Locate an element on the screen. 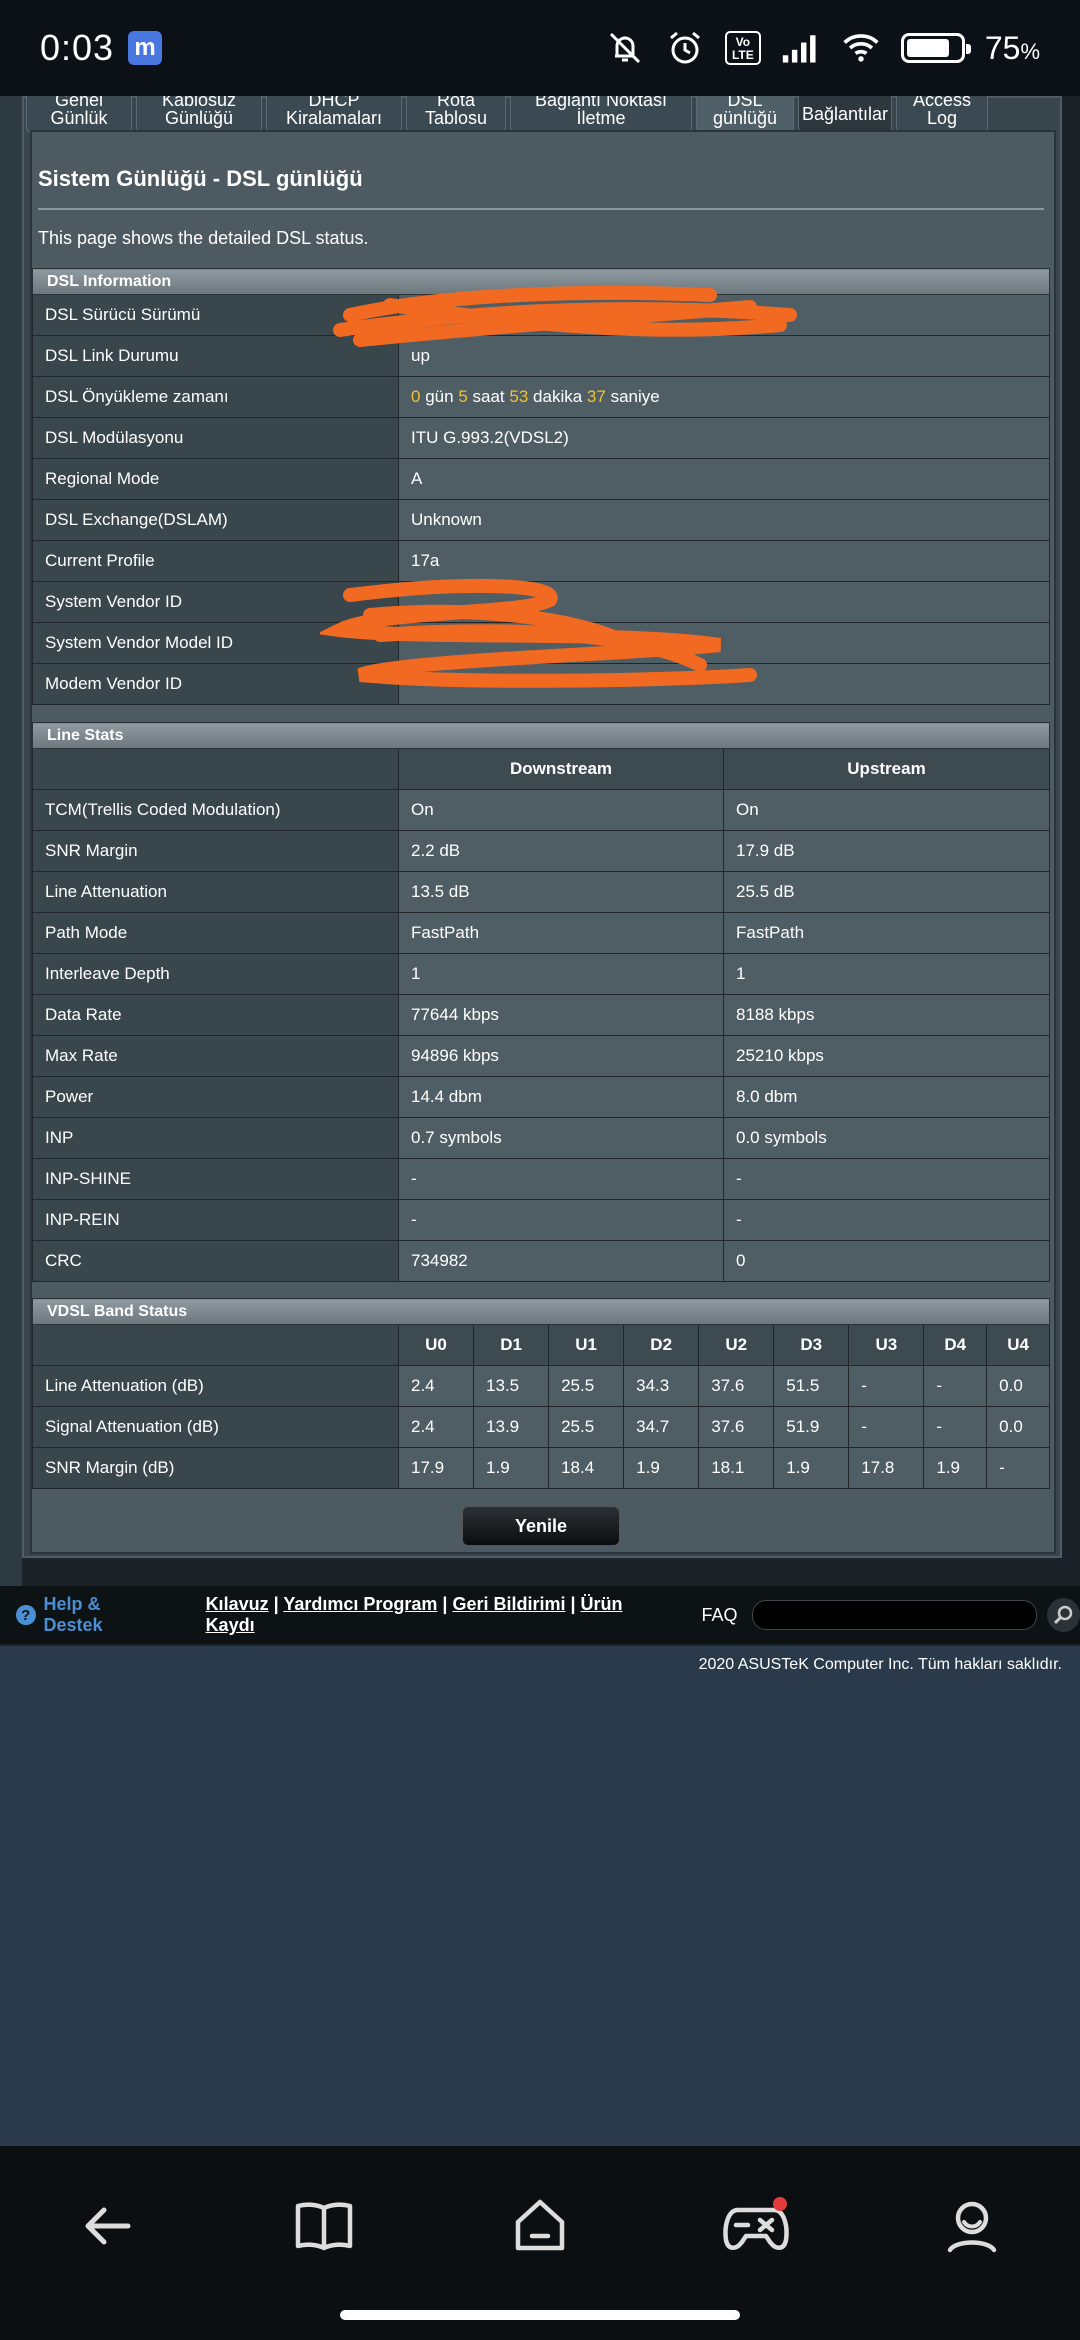 The height and width of the screenshot is (2340, 1080). title-divider is located at coordinates (541, 209).